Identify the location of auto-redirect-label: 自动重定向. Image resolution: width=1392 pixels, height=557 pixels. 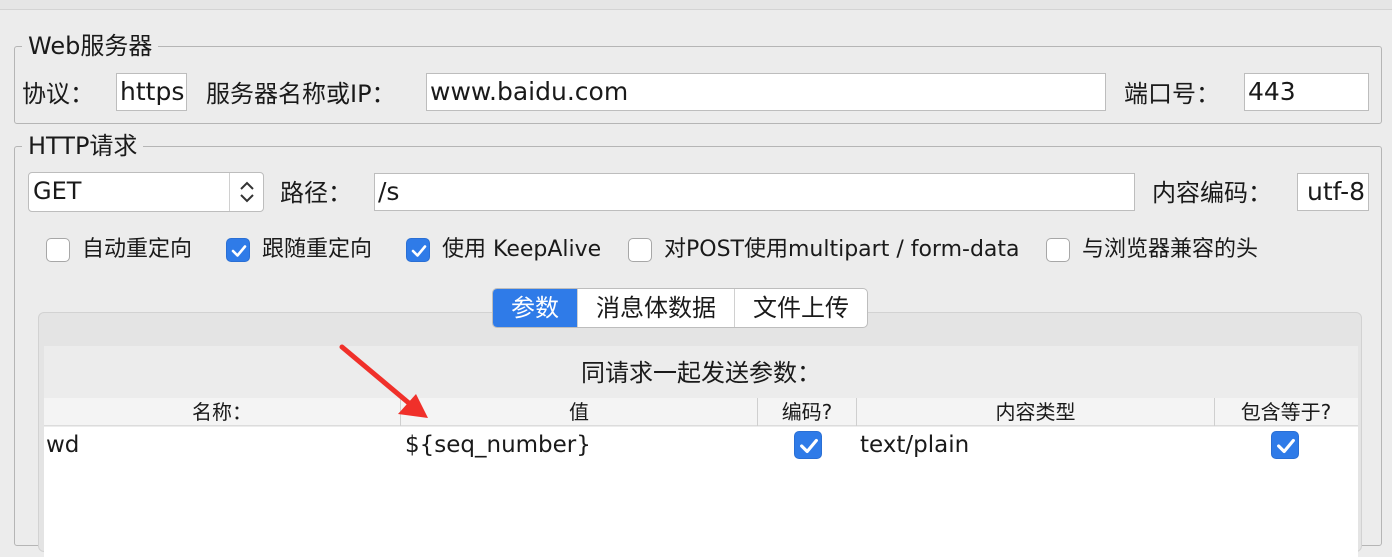
(137, 249).